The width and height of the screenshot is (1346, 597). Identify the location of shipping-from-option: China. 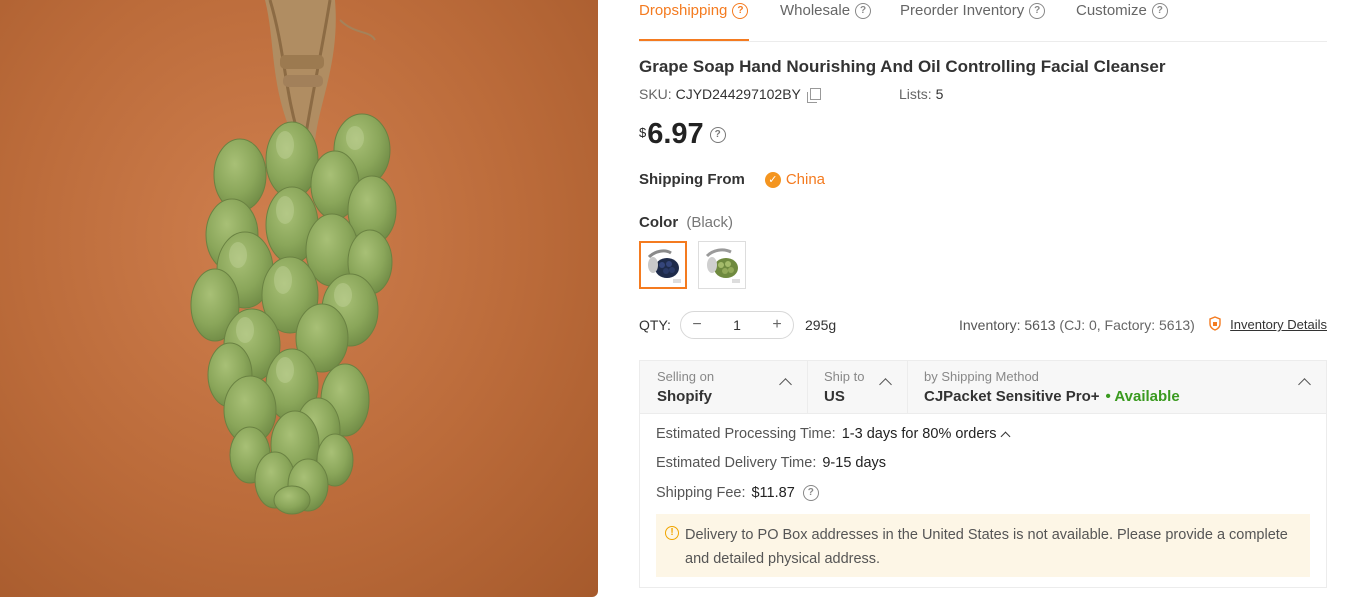
(805, 179).